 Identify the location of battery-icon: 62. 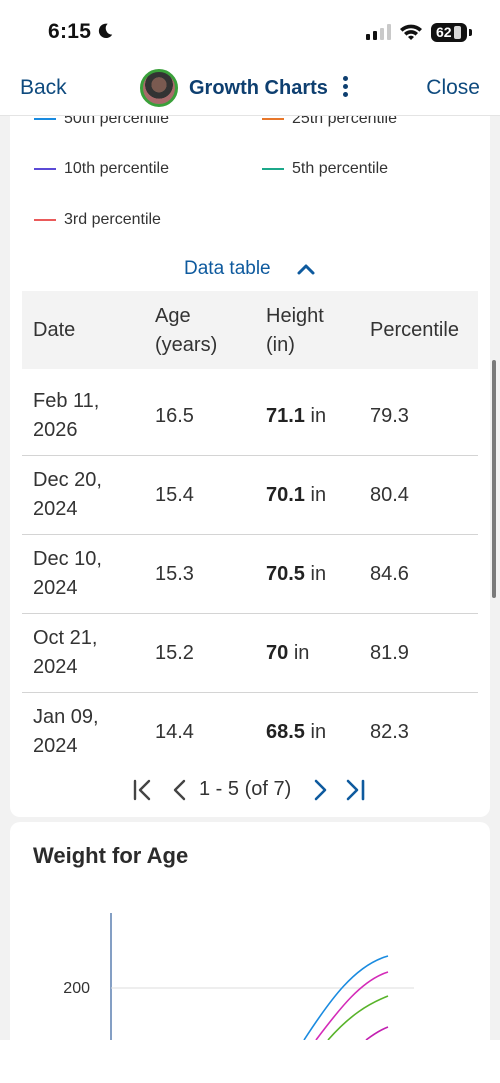
(449, 32).